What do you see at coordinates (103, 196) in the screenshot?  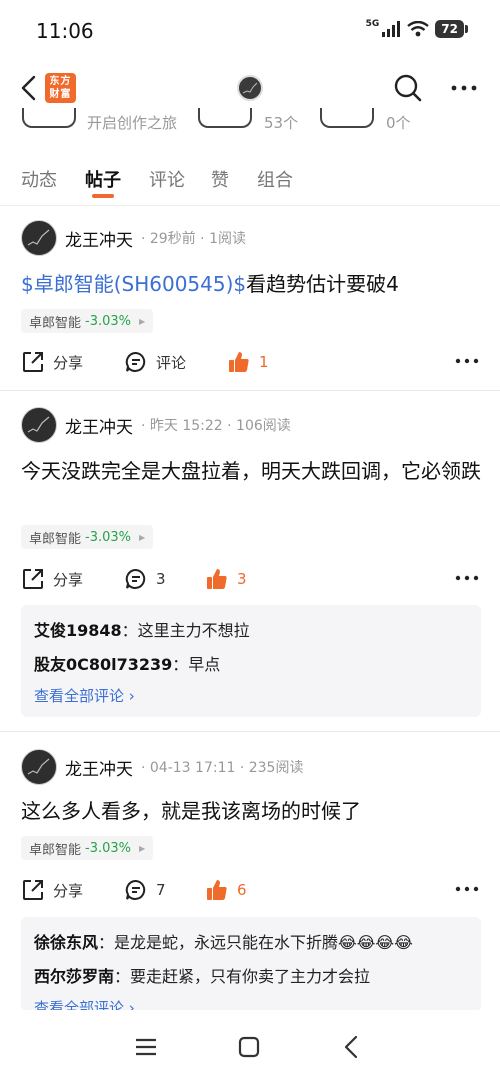 I see `active-tab-indicator` at bounding box center [103, 196].